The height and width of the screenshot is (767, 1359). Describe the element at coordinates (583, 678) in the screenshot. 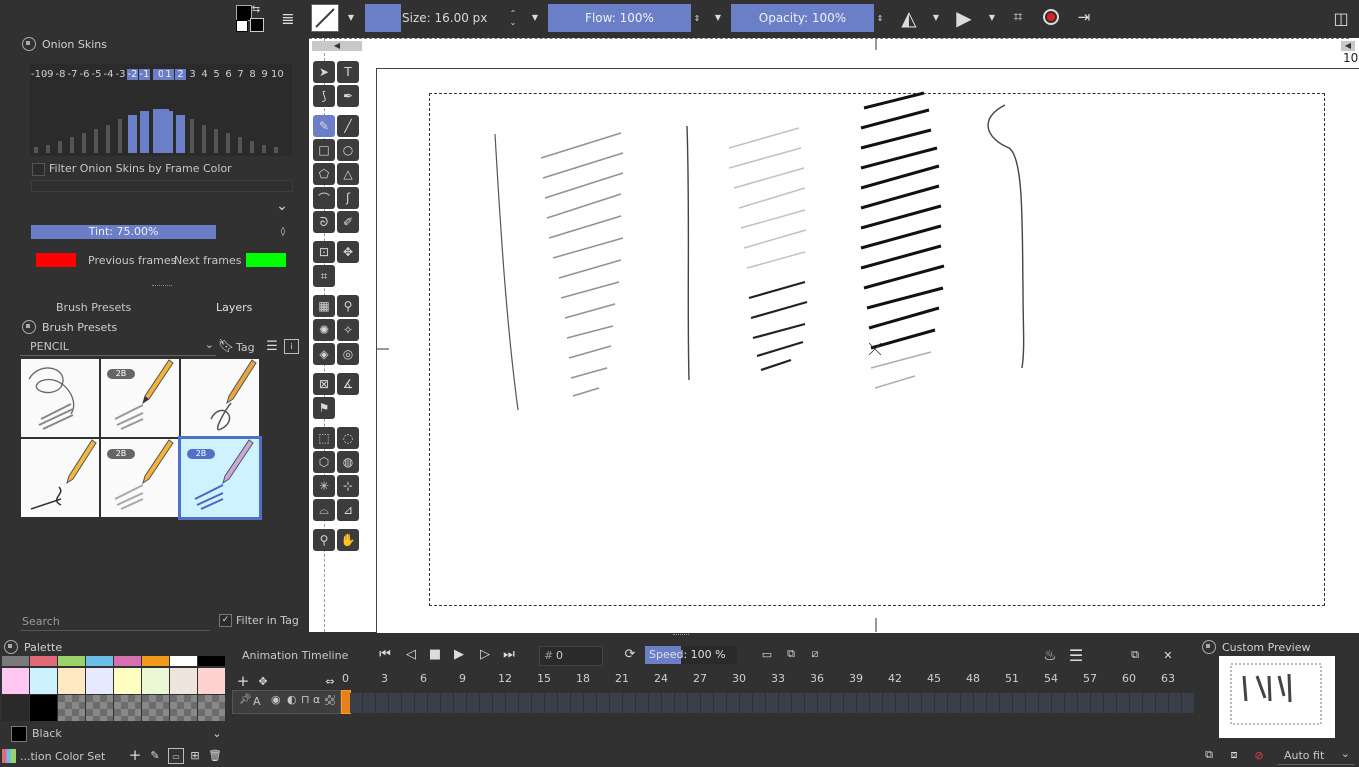

I see `frame-number-label: 18` at that location.